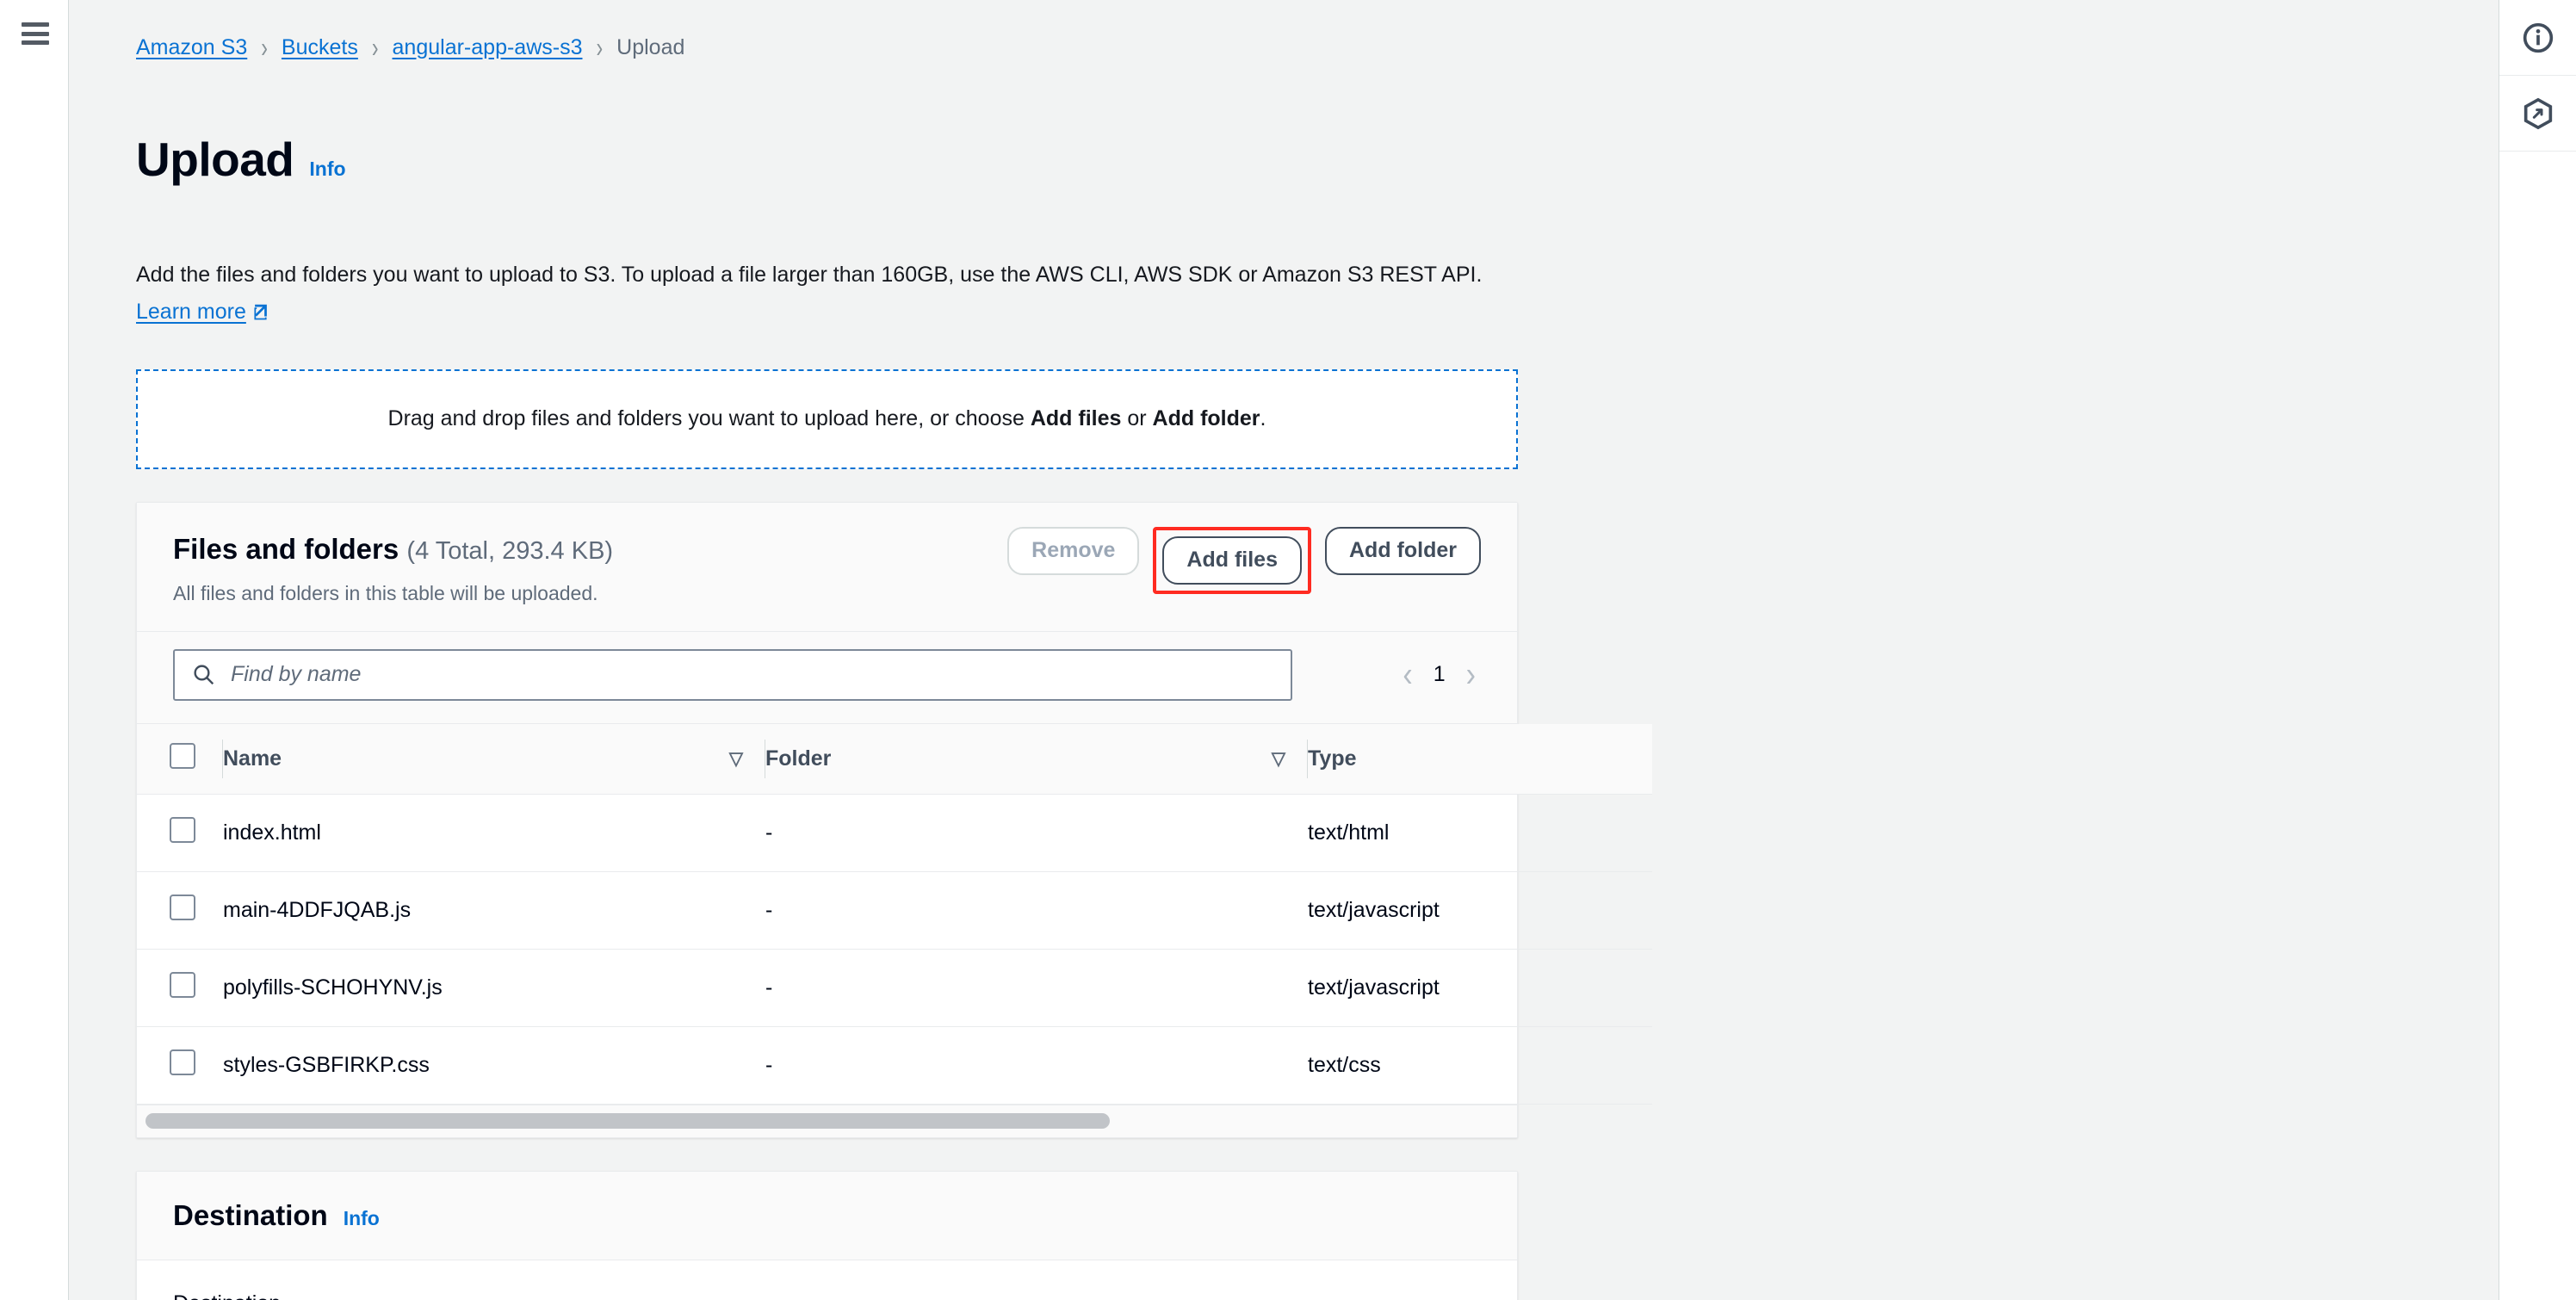 The image size is (2576, 1300). What do you see at coordinates (215, 159) in the screenshot?
I see `page-title: Upload` at bounding box center [215, 159].